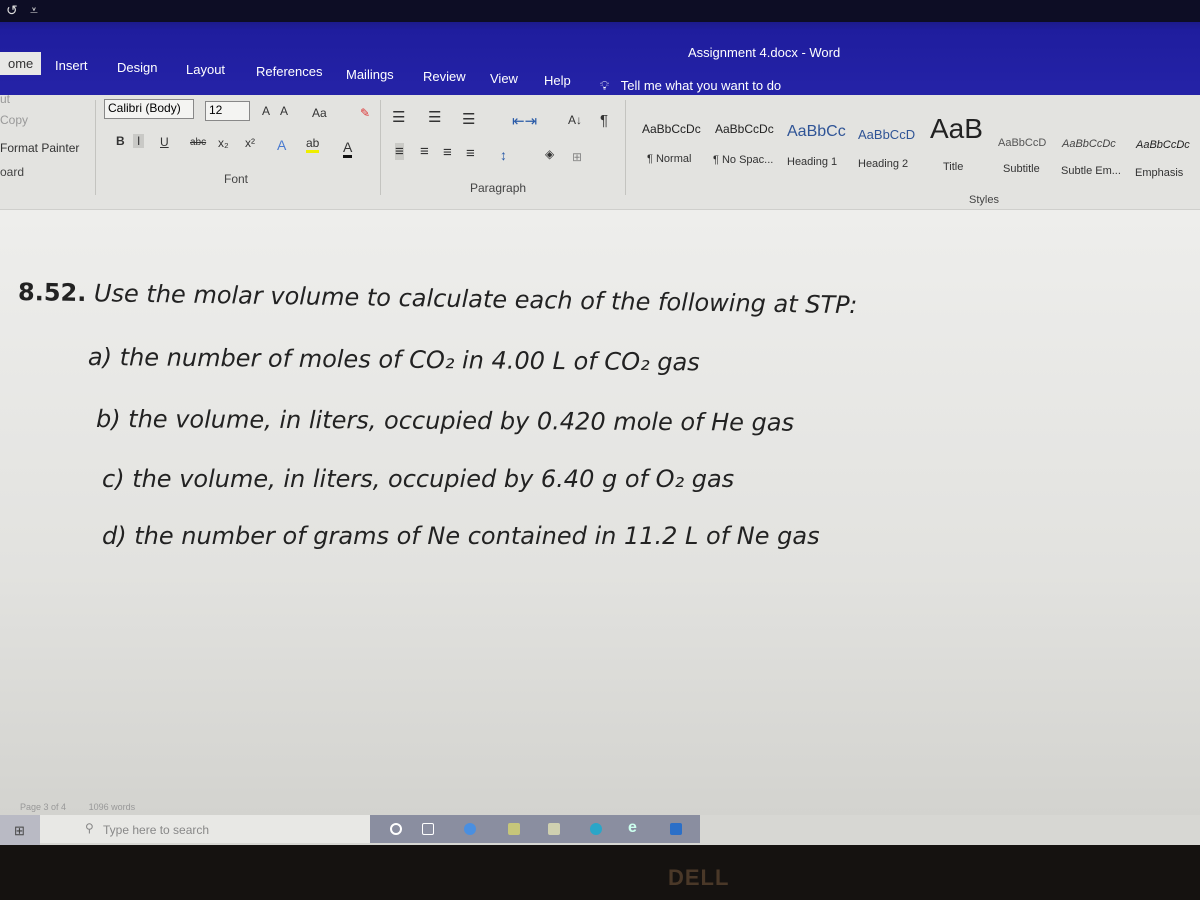 This screenshot has width=1200, height=900. Describe the element at coordinates (600, 11) in the screenshot. I see `monitor-bezel-top` at that location.